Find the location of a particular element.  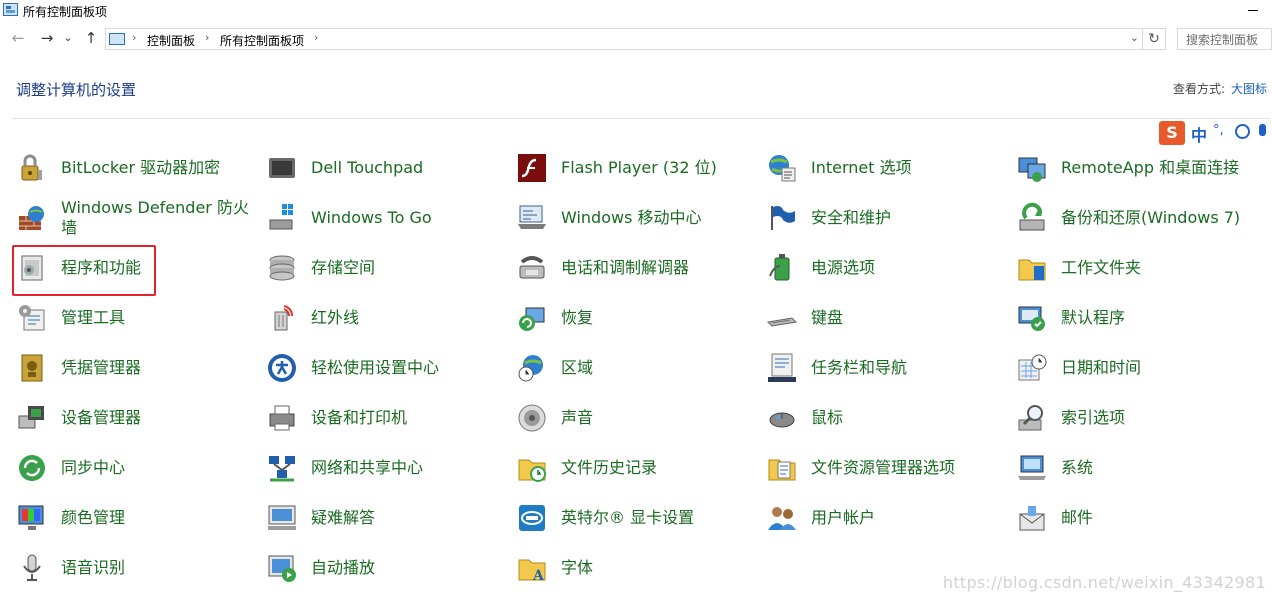

ime-punctuation-mode: °, is located at coordinates (1218, 130).